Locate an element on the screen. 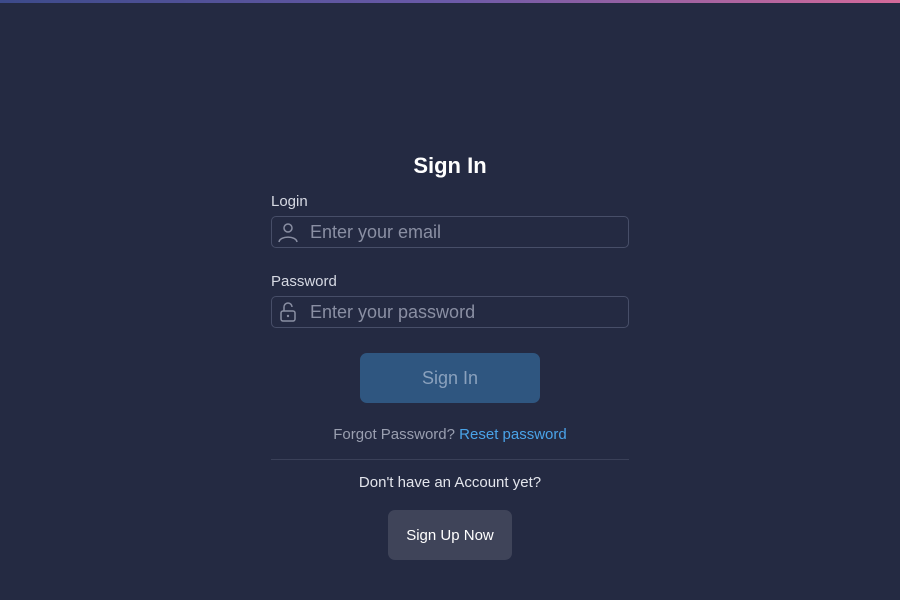 The height and width of the screenshot is (600, 900). sign-up-button: Sign Up Now is located at coordinates (450, 535).